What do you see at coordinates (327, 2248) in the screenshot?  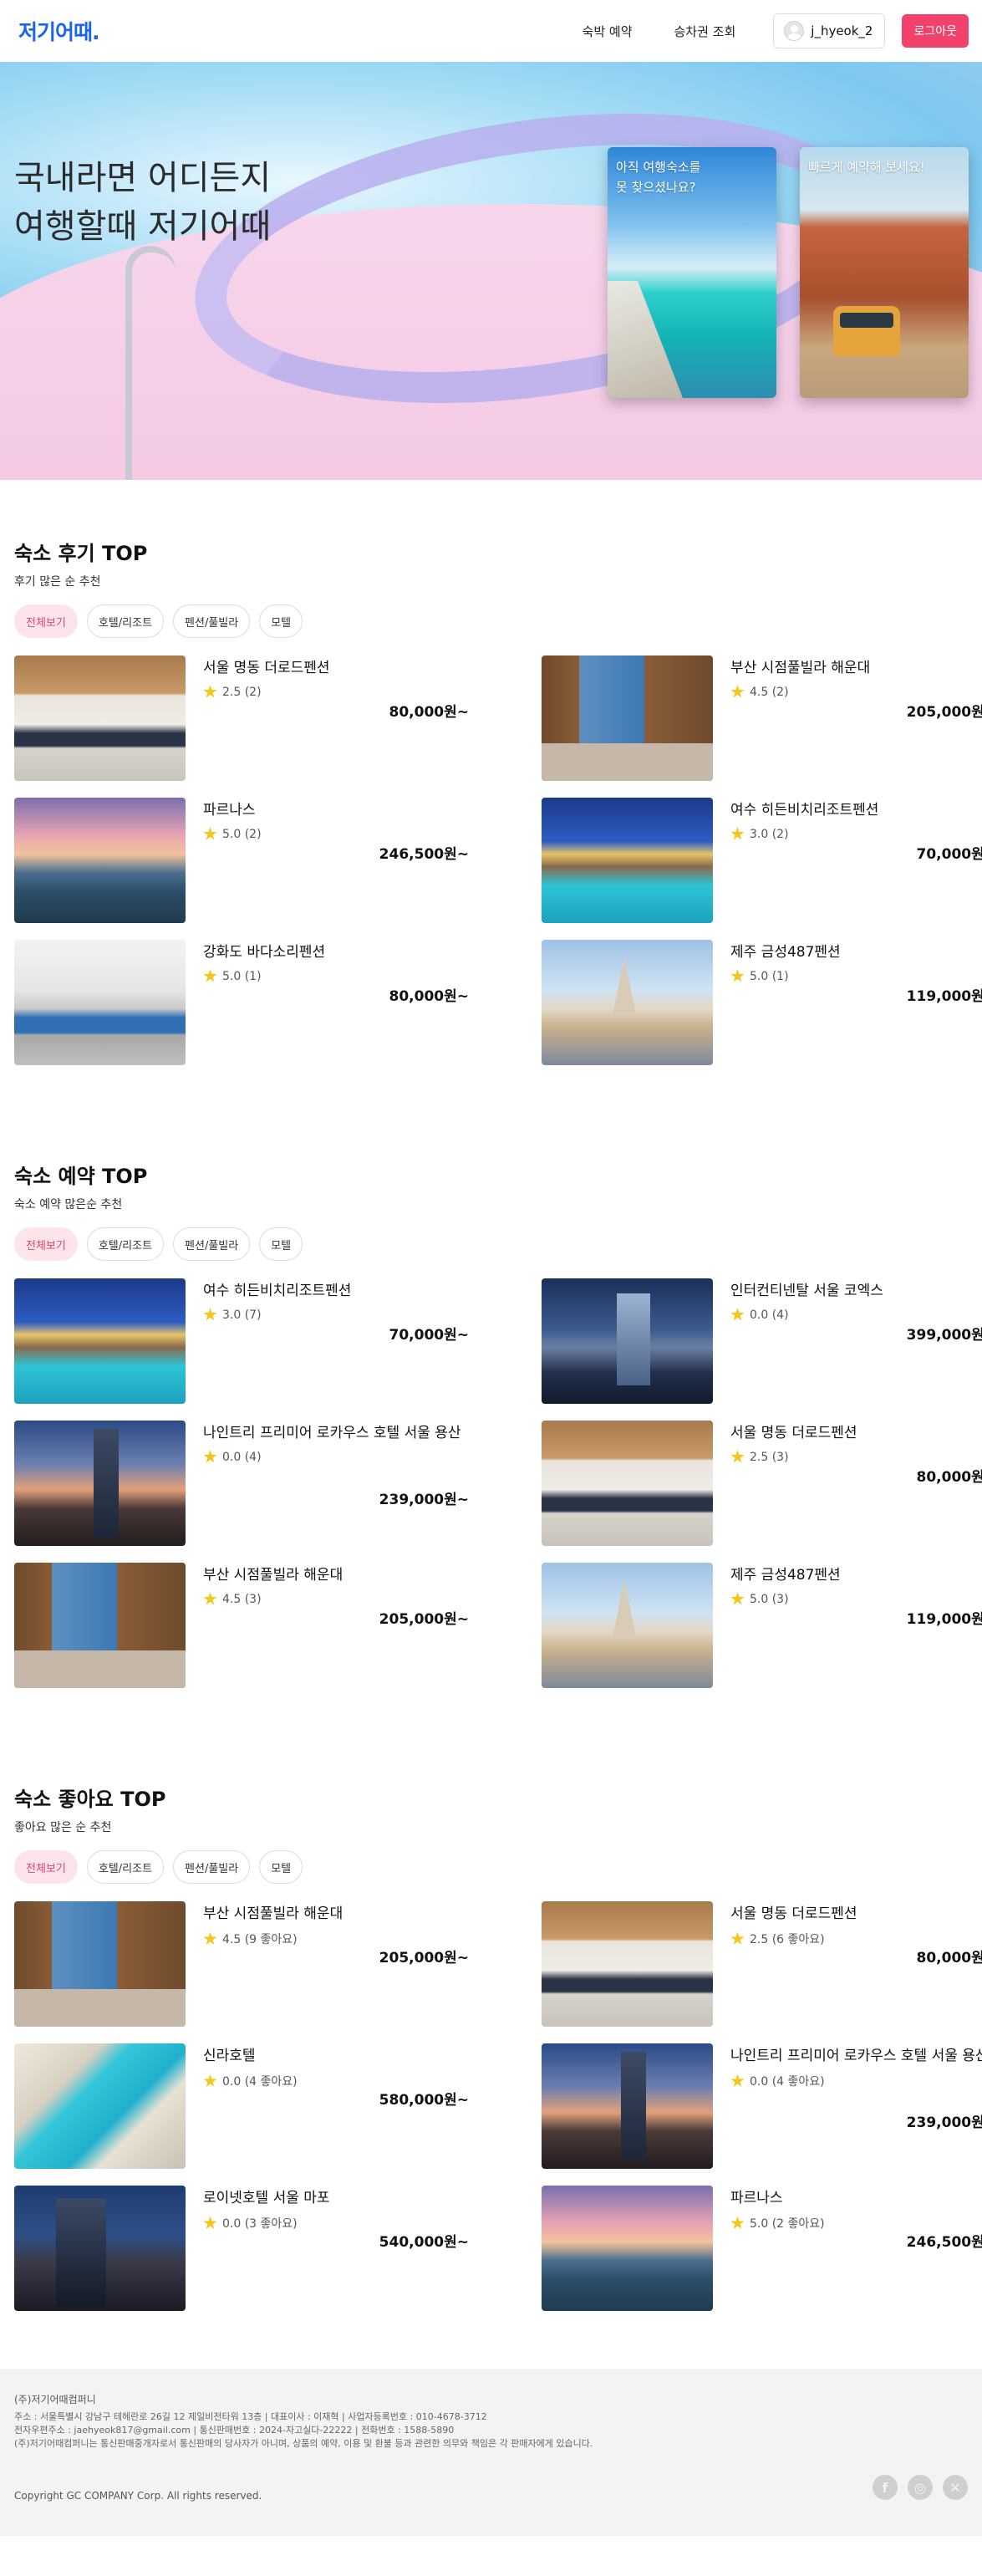 I see `lodging-info: 로이넷호텔 서울 마포 0.0 (3 좋아요) 540,000원~` at bounding box center [327, 2248].